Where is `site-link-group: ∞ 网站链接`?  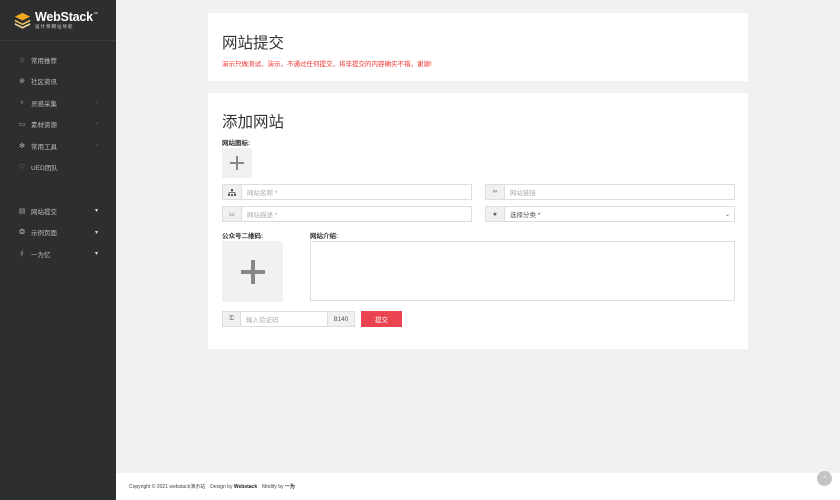 site-link-group: ∞ 网站链接 is located at coordinates (610, 192).